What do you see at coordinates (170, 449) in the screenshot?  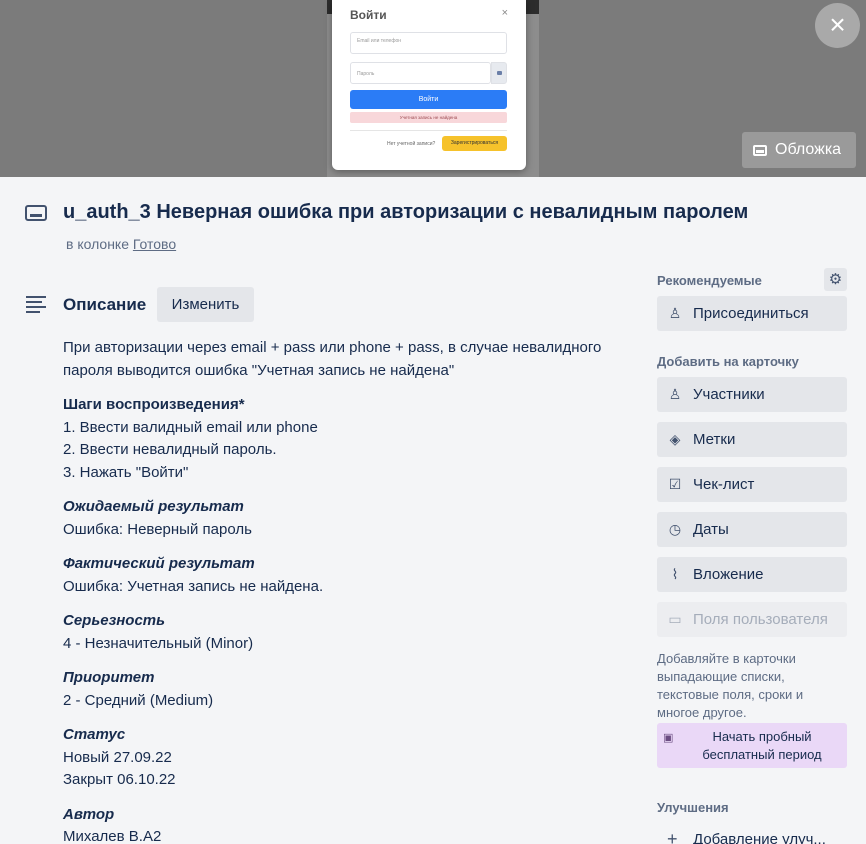 I see `step-item: 2. Ввести невалидный пароль.` at bounding box center [170, 449].